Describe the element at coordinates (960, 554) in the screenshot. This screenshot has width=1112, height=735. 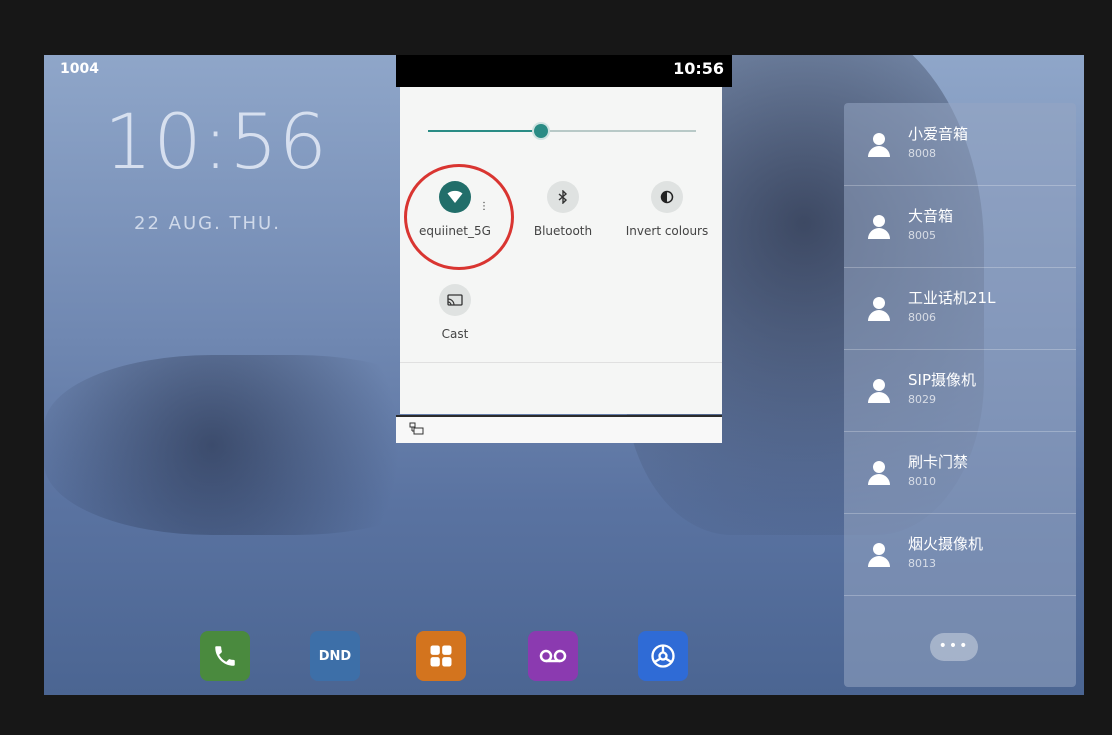
I see `contact-item: 烟火摄像机 8013` at that location.